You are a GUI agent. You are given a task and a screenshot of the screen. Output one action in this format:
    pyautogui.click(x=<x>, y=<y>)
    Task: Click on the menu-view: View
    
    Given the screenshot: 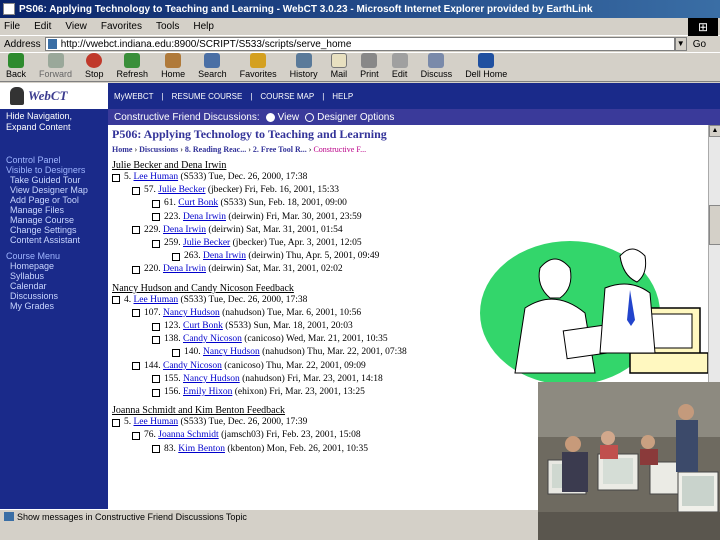 What is the action you would take?
    pyautogui.click(x=76, y=26)
    